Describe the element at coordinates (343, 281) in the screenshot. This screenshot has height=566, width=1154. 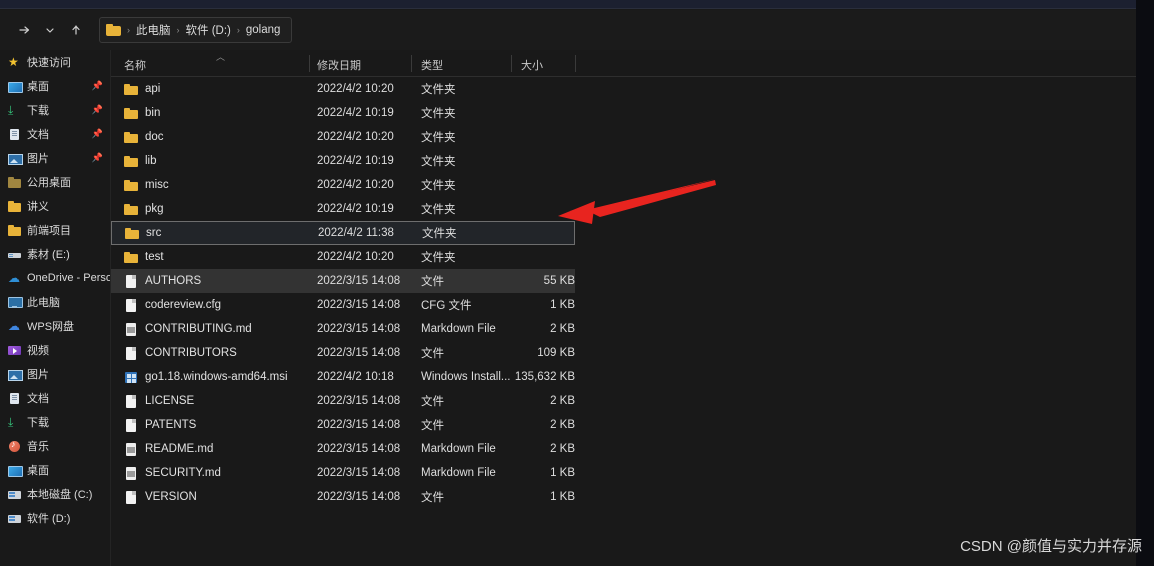
I see `table-row: AUTHORS 2022/3/15 14:08 文件 55 KB` at that location.